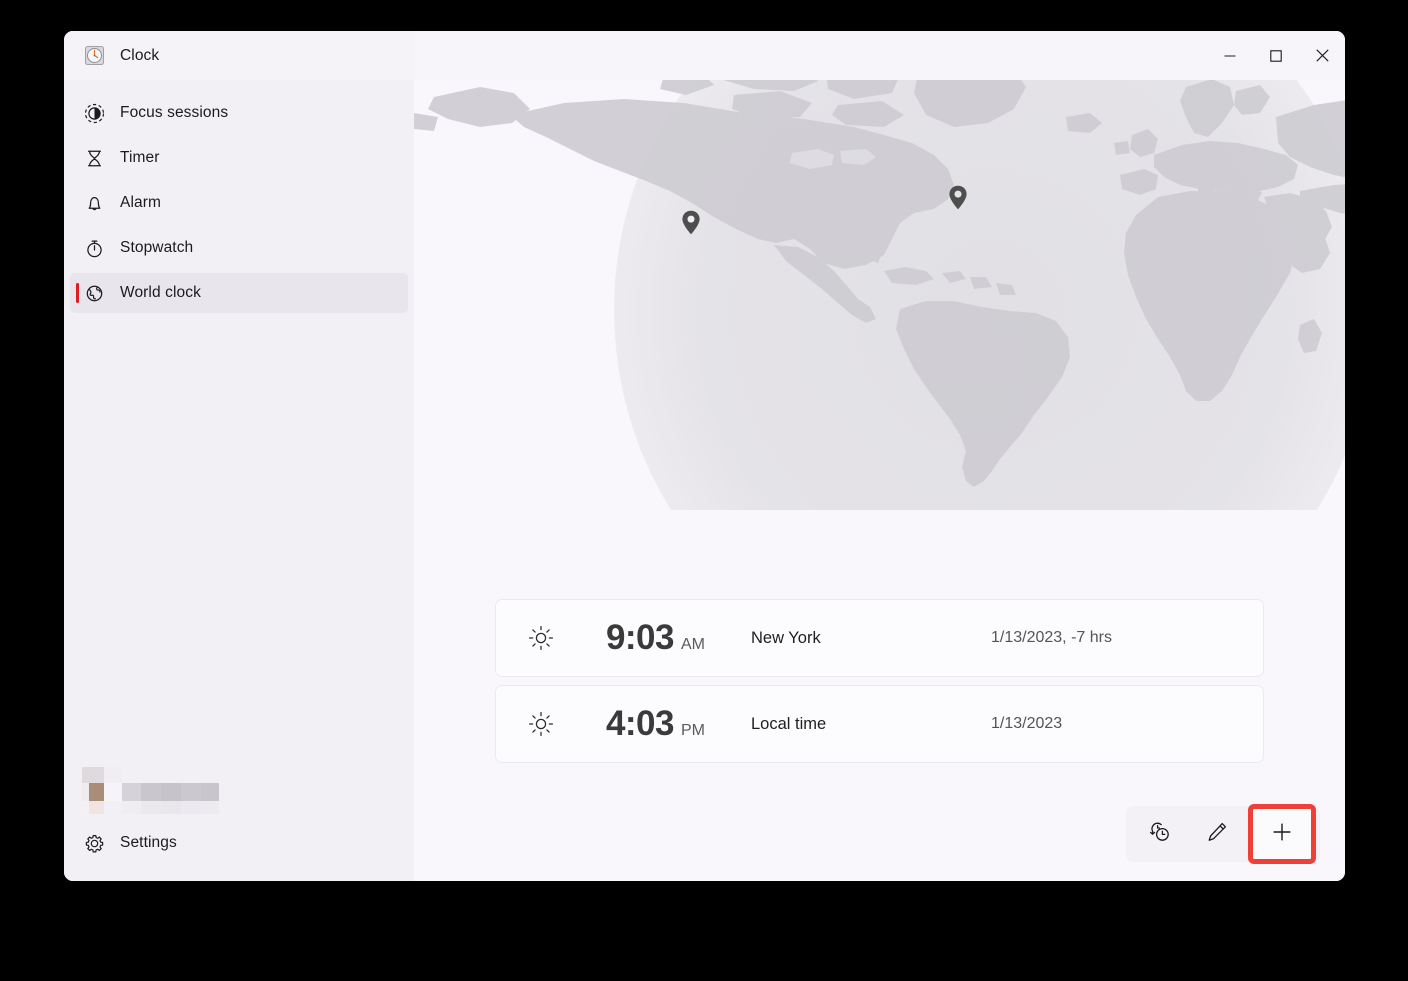 The image size is (1408, 981). I want to click on compare-times-icon, so click(1159, 834).